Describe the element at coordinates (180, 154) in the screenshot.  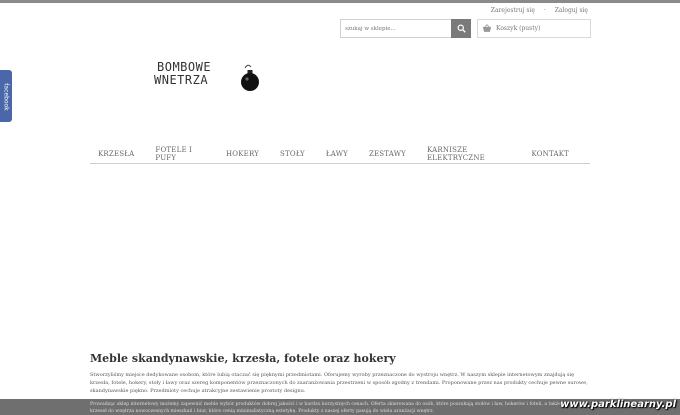
I see `nav-item-fotele: FOTELE I PUFY` at that location.